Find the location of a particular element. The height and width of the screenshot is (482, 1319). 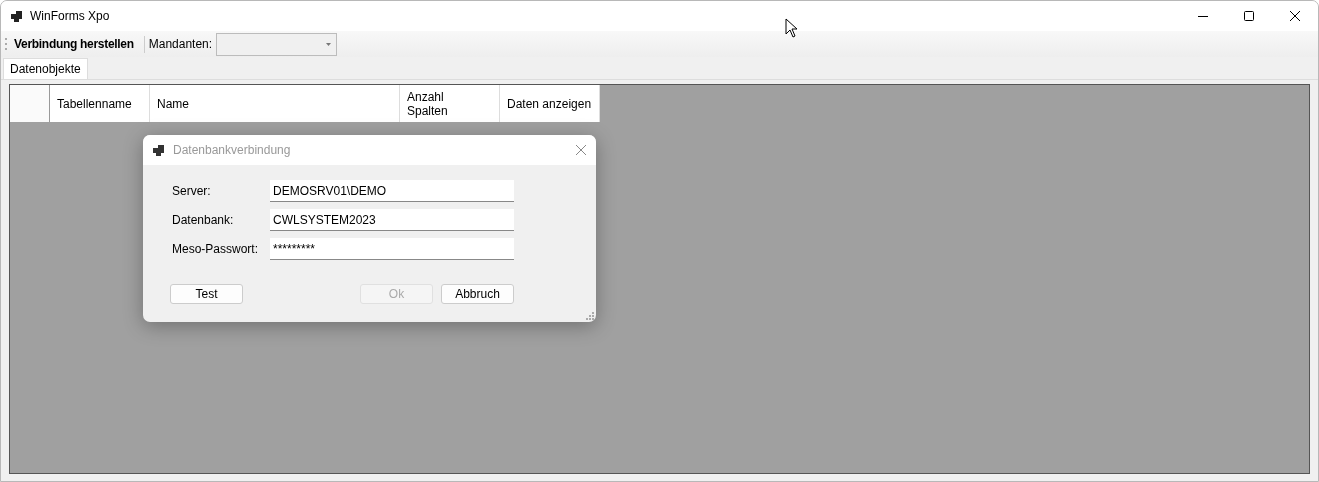

input-field: ********* is located at coordinates (392, 249).